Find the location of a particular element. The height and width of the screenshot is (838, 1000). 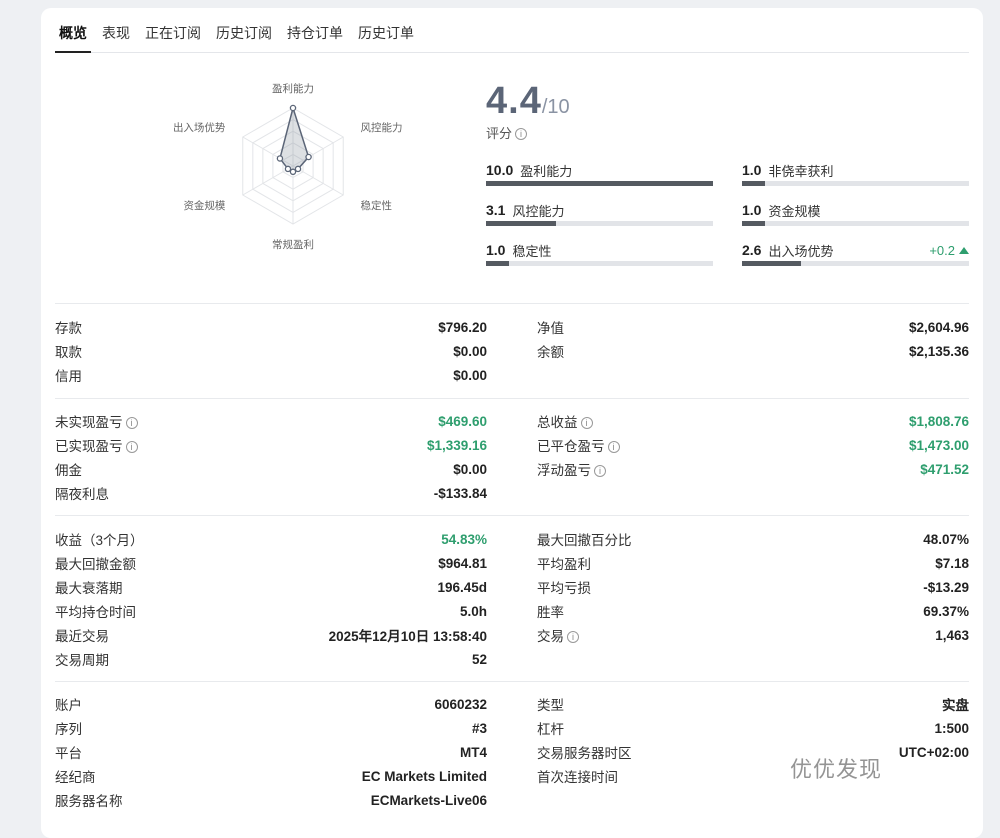

detail-label: 已平仓盈亏 i is located at coordinates (578, 445).